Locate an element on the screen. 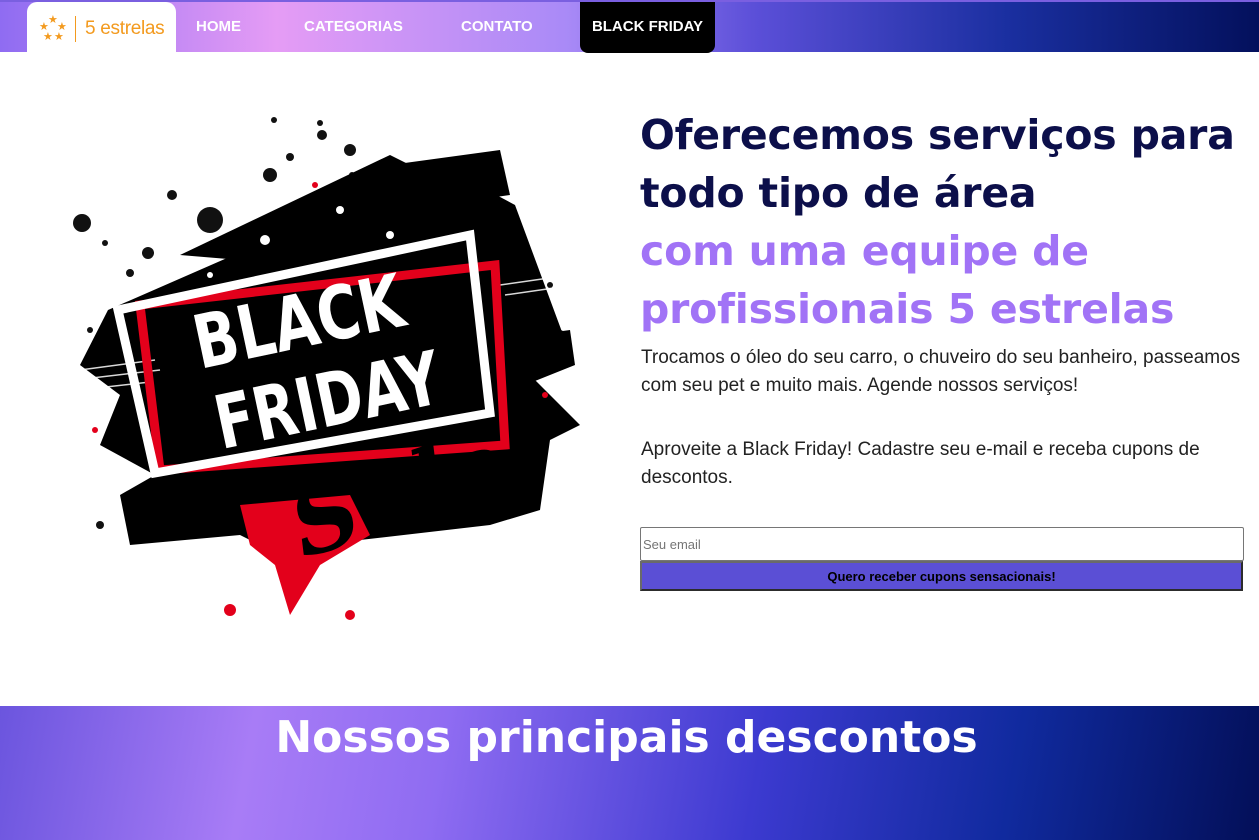 Image resolution: width=1259 pixels, height=840 pixels. stars-icon: ★ ★ ★ ★ ★ is located at coordinates (53, 28).